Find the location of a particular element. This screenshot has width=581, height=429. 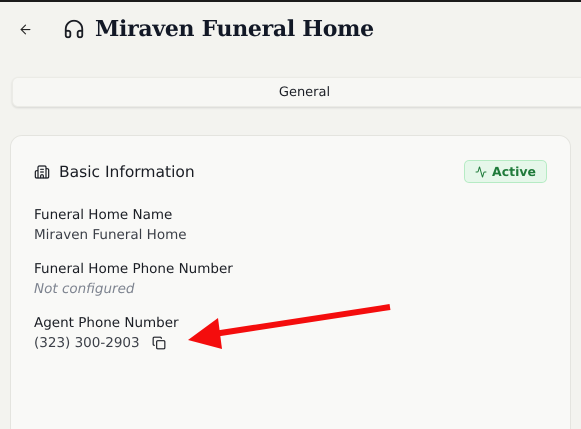

status-badge: Active is located at coordinates (505, 171).